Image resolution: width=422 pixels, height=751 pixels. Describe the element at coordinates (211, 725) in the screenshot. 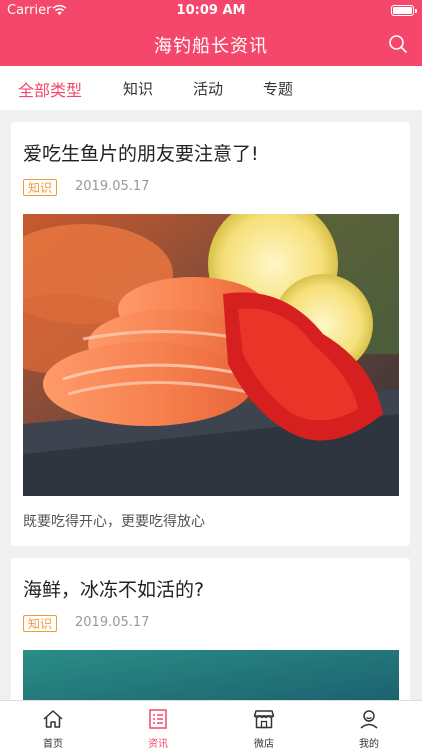

I see `bottom-nav: 首页 资讯 微店 我的` at that location.